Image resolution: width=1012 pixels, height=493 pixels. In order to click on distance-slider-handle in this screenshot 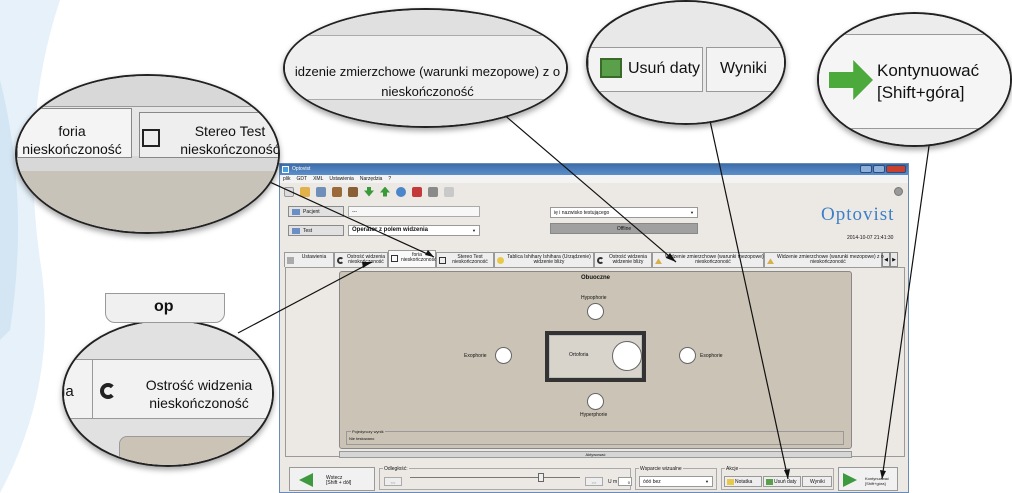, I will do `click(541, 477)`.